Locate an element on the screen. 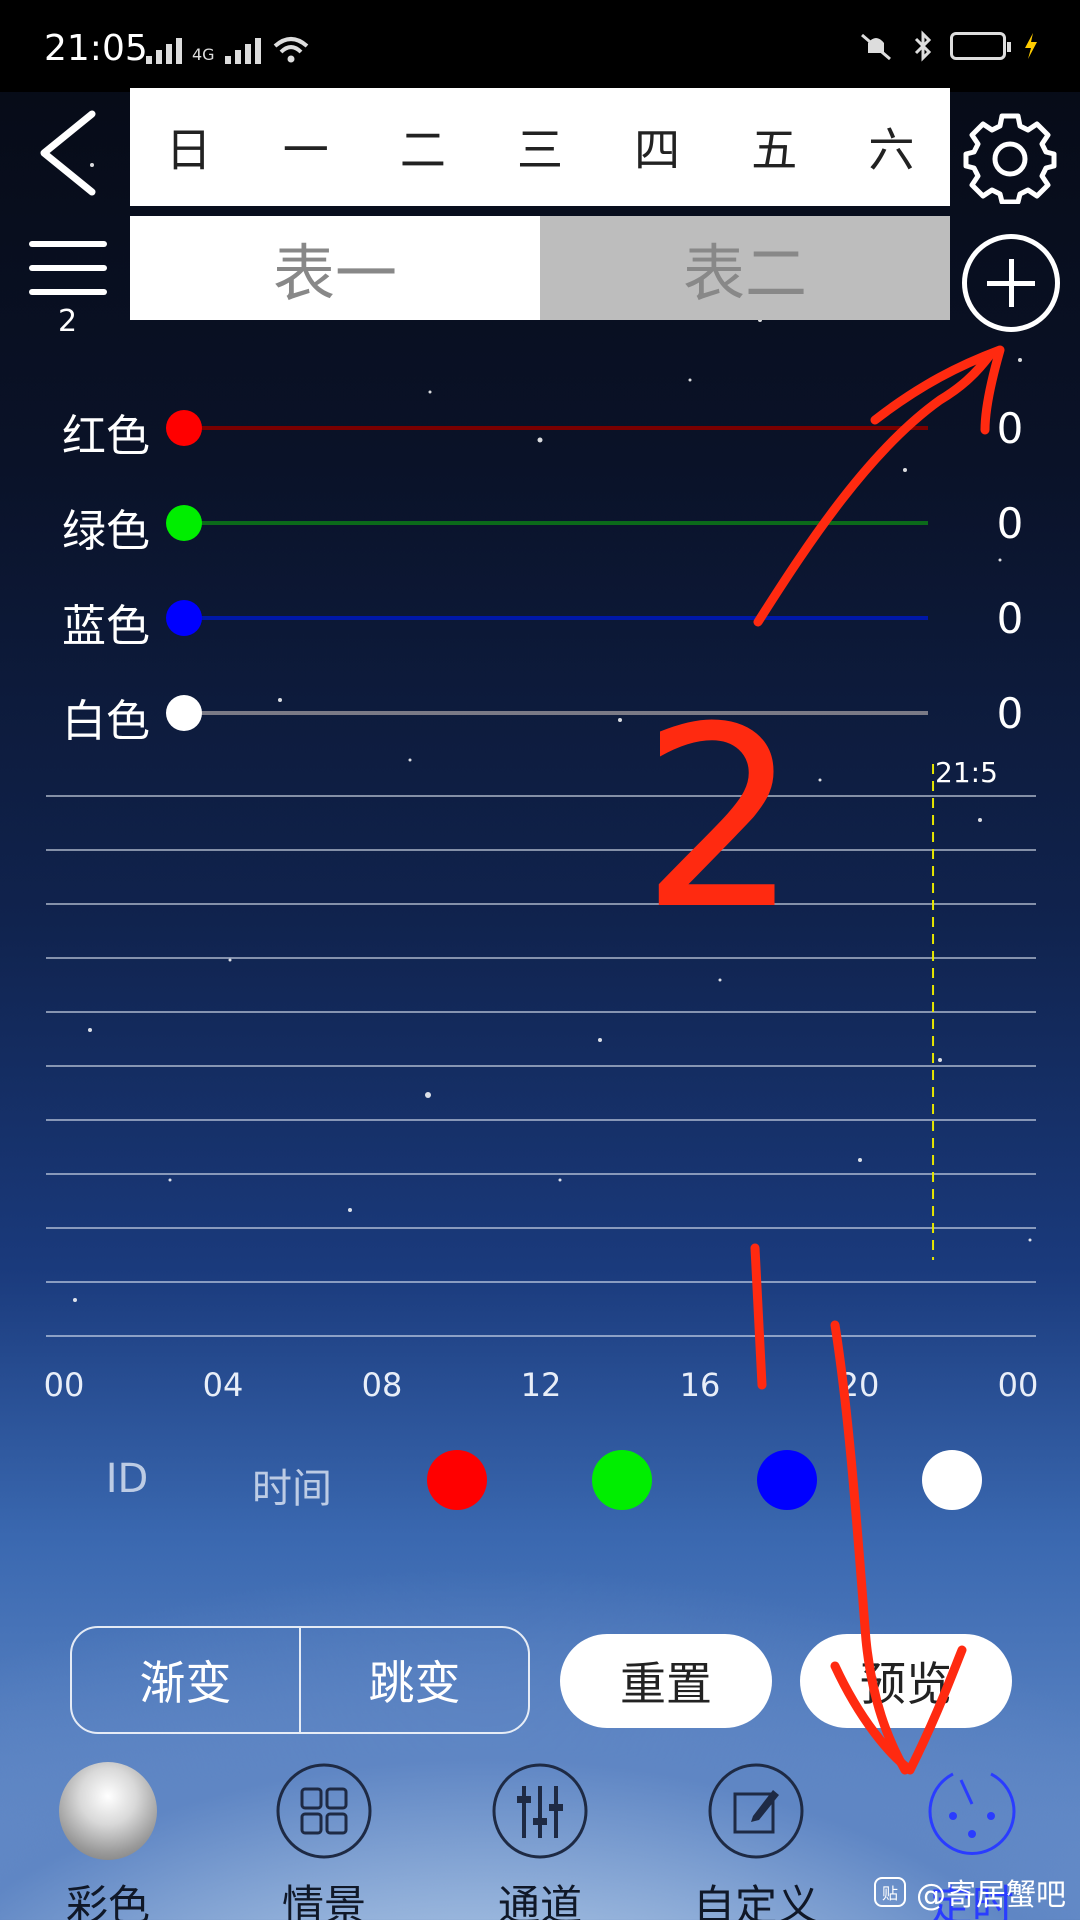  tab-table-2: 表二 is located at coordinates (745, 268).